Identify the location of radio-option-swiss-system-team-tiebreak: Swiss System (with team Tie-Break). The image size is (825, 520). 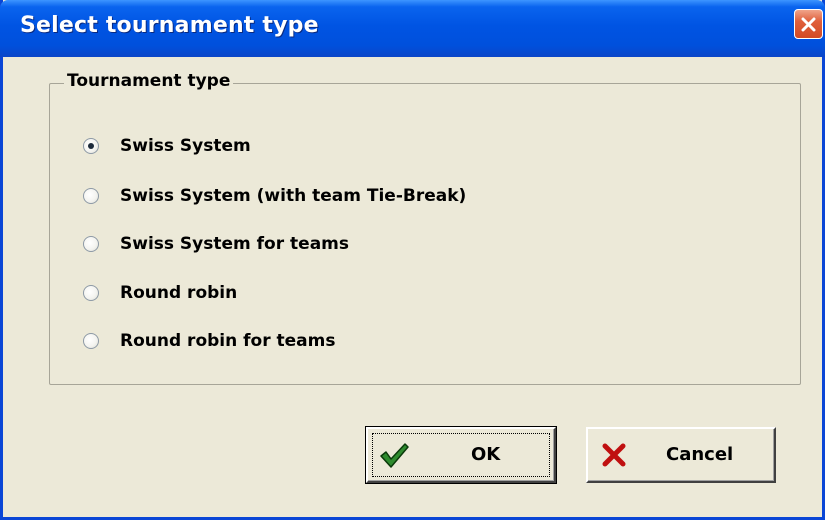
(274, 196).